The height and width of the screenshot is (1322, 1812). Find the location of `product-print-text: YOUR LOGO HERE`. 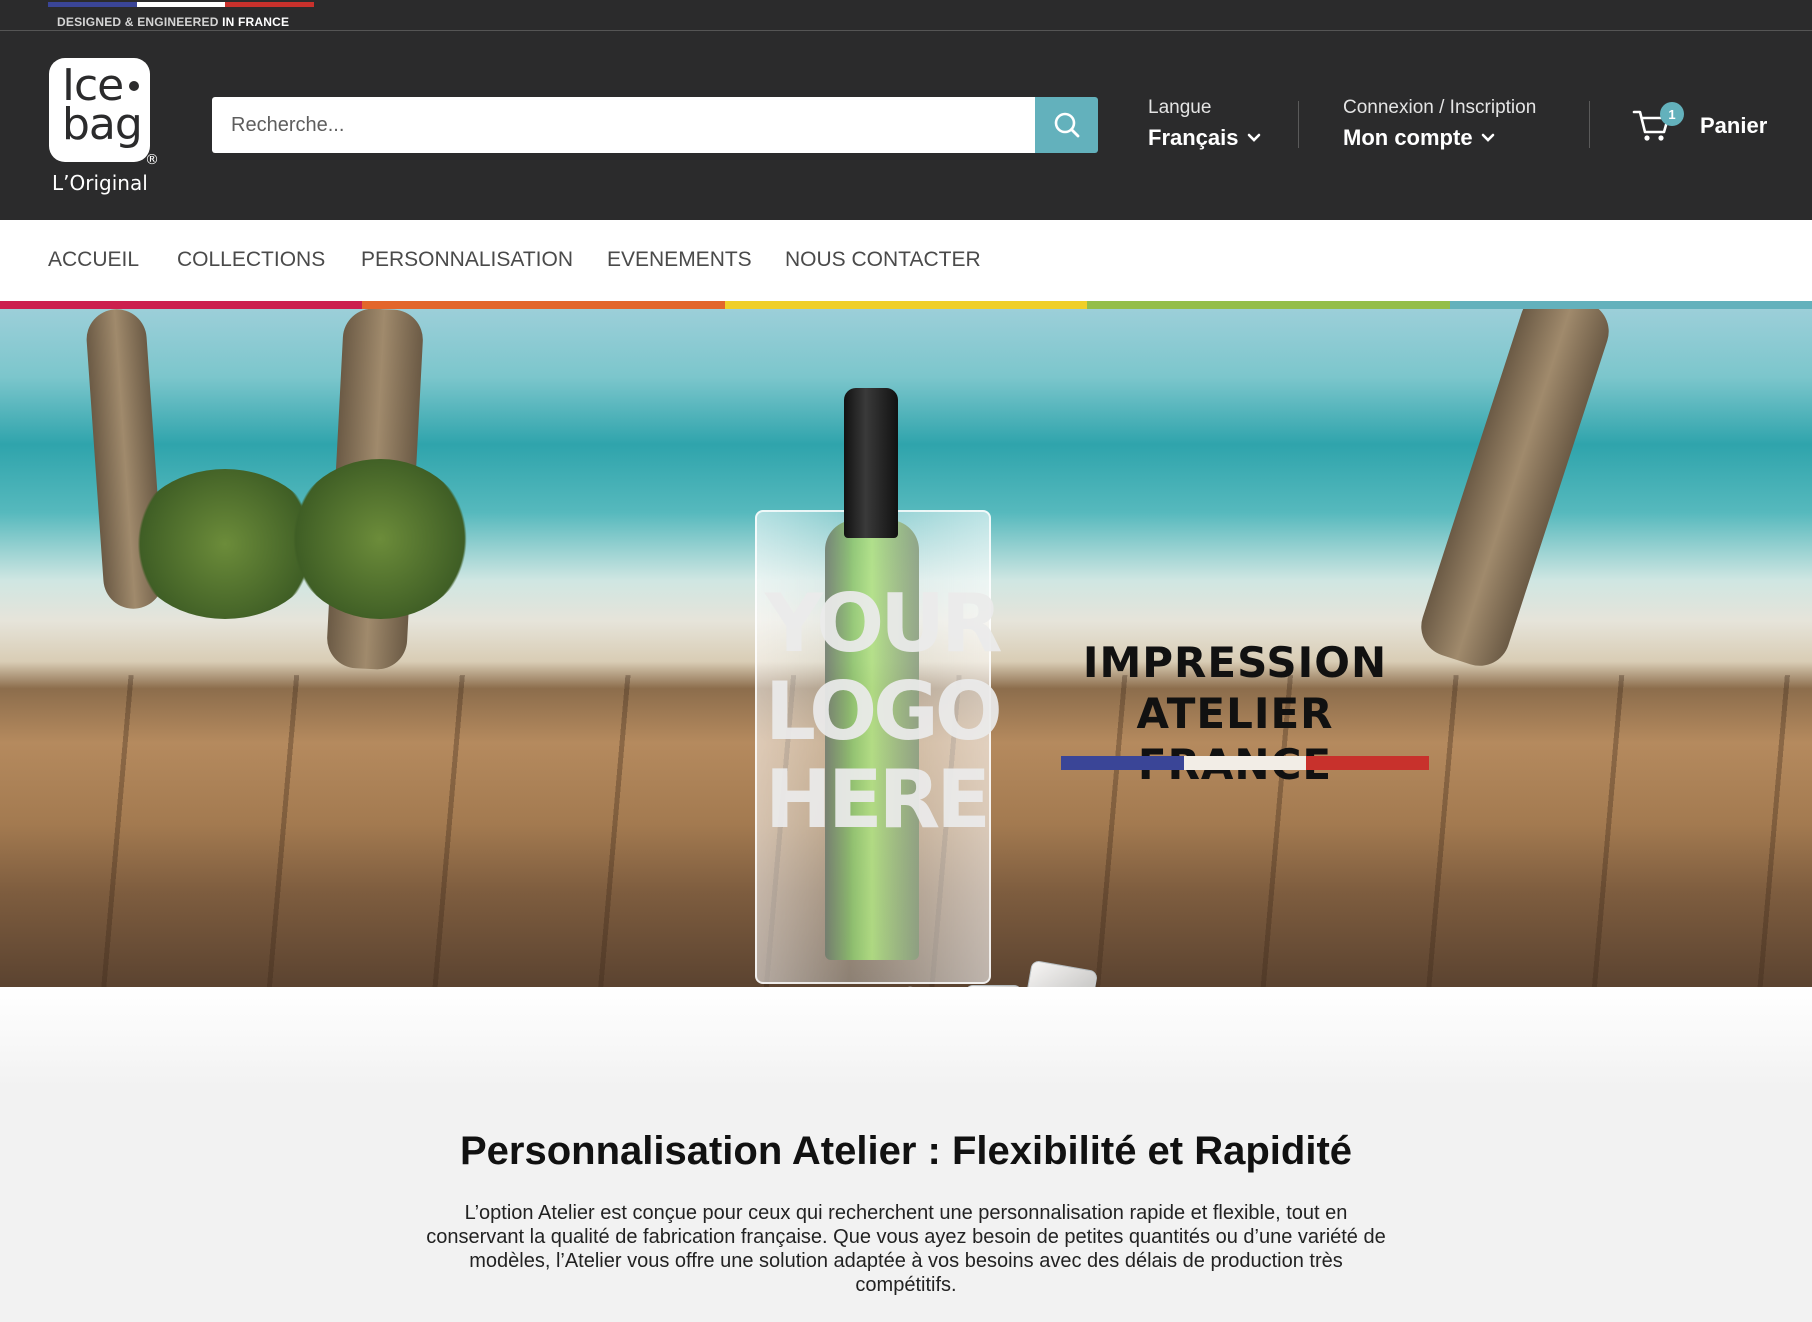

product-print-text: YOUR LOGO HERE is located at coordinates (884, 711).